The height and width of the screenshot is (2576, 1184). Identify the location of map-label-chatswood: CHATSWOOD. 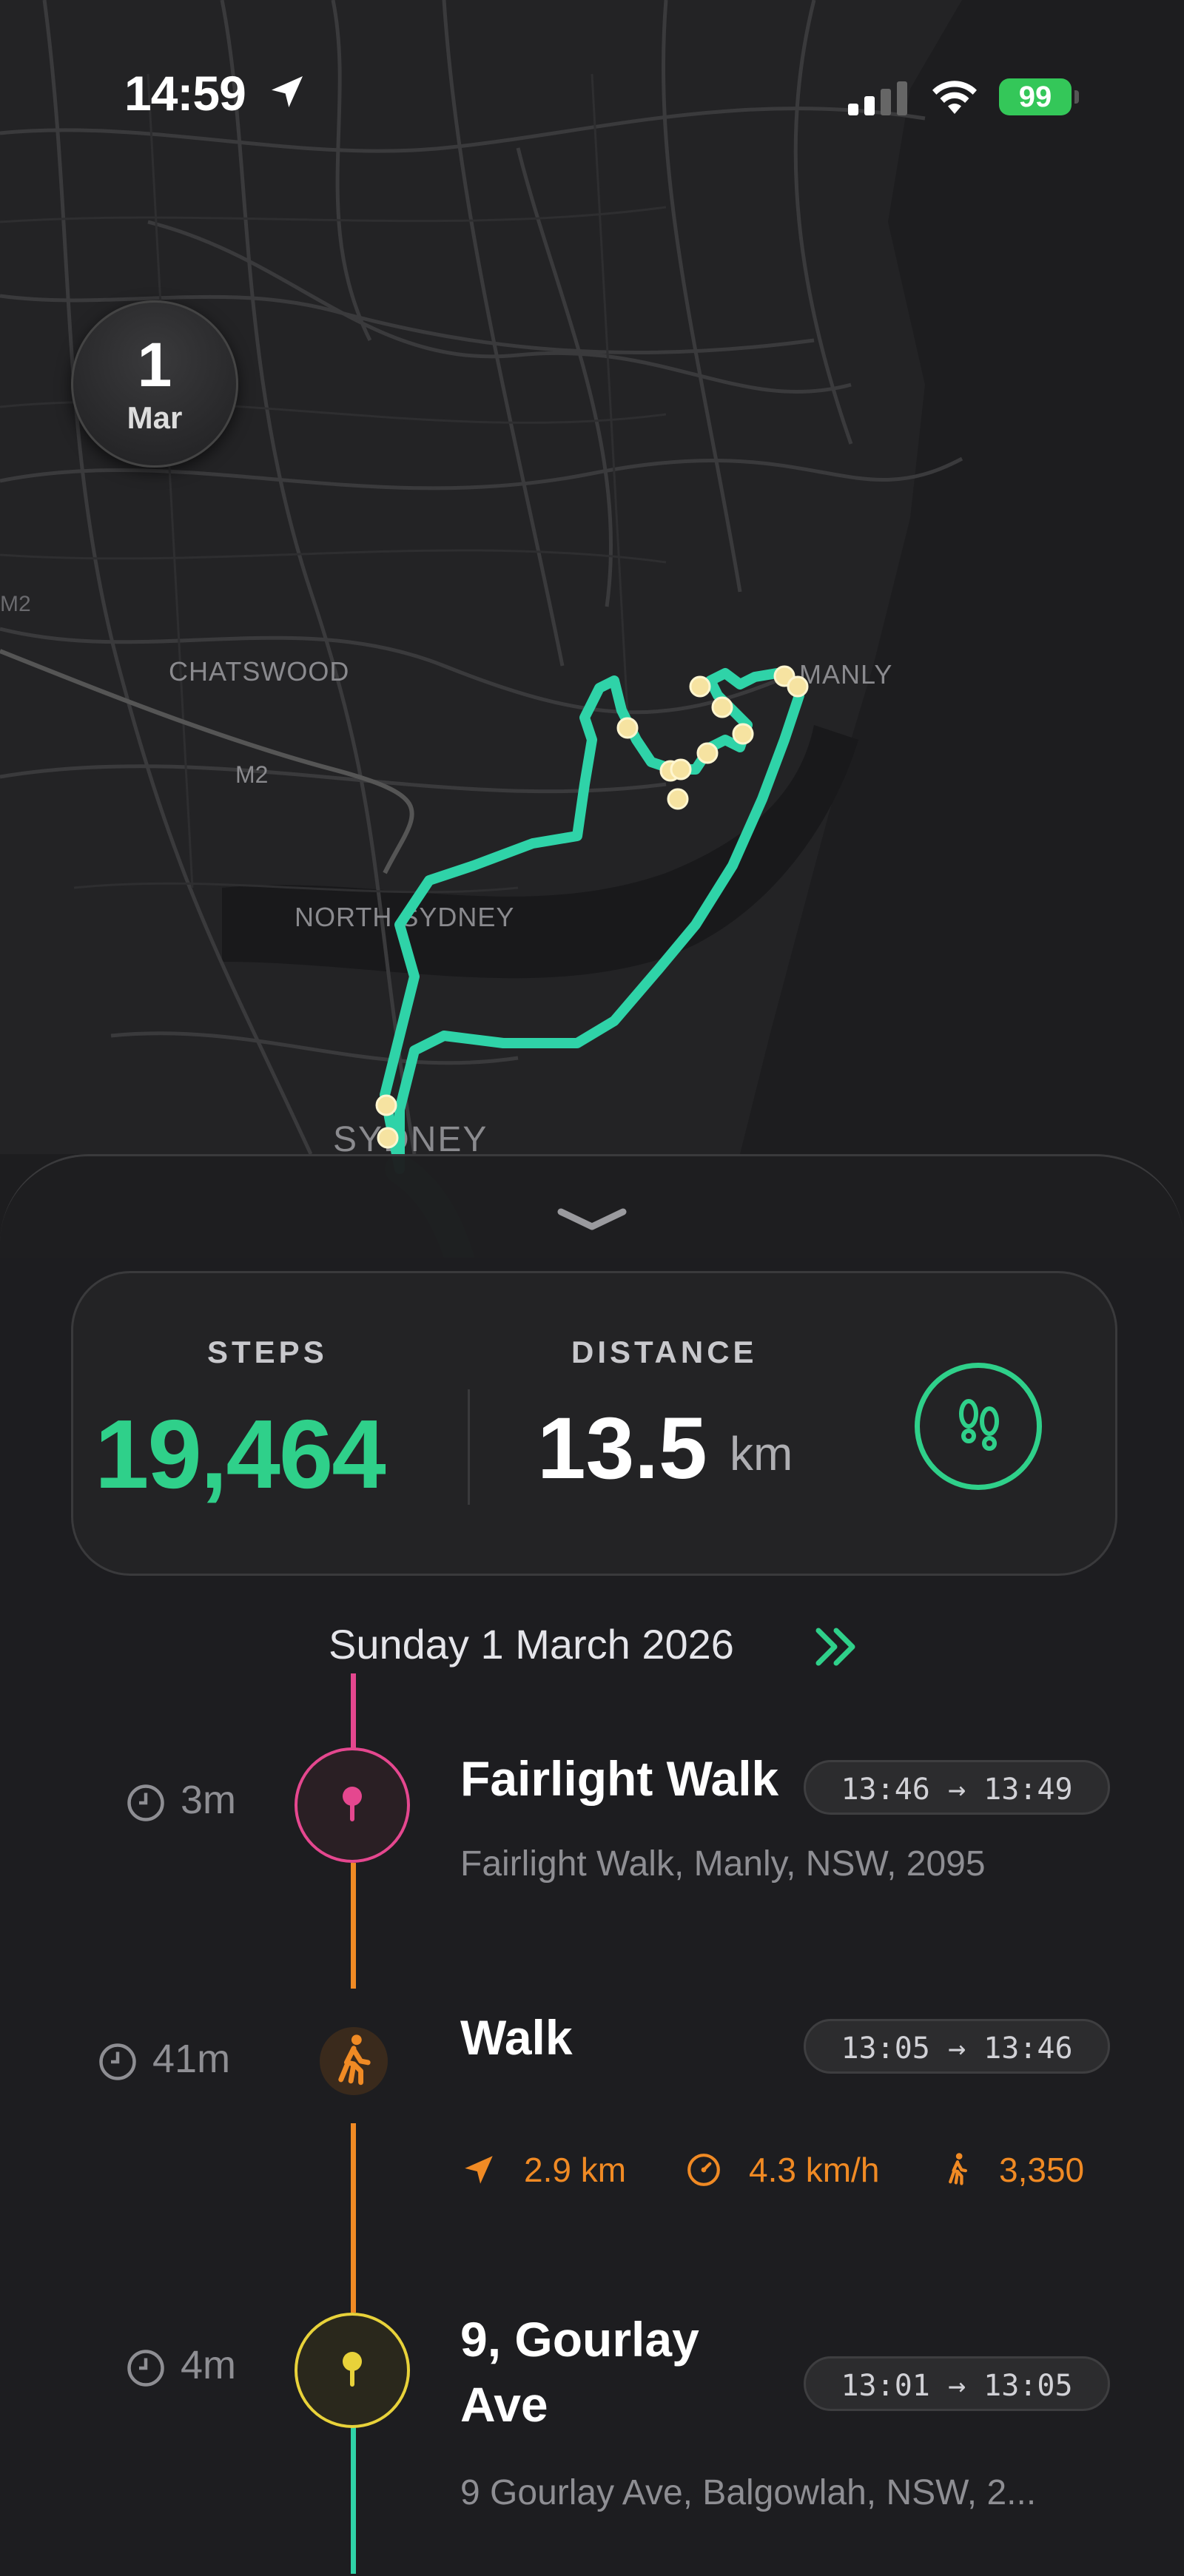
(259, 671).